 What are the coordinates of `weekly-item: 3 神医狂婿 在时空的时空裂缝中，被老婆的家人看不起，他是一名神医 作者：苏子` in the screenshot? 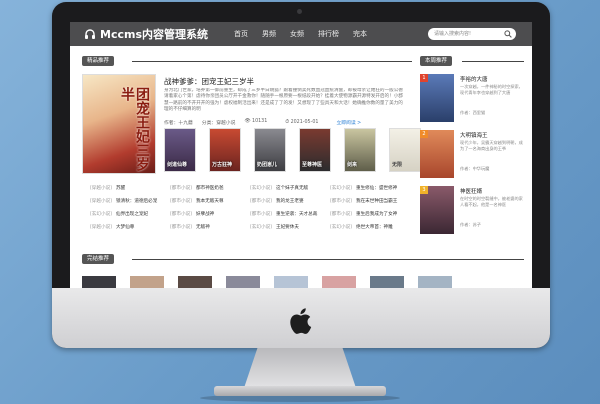 It's located at (472, 211).